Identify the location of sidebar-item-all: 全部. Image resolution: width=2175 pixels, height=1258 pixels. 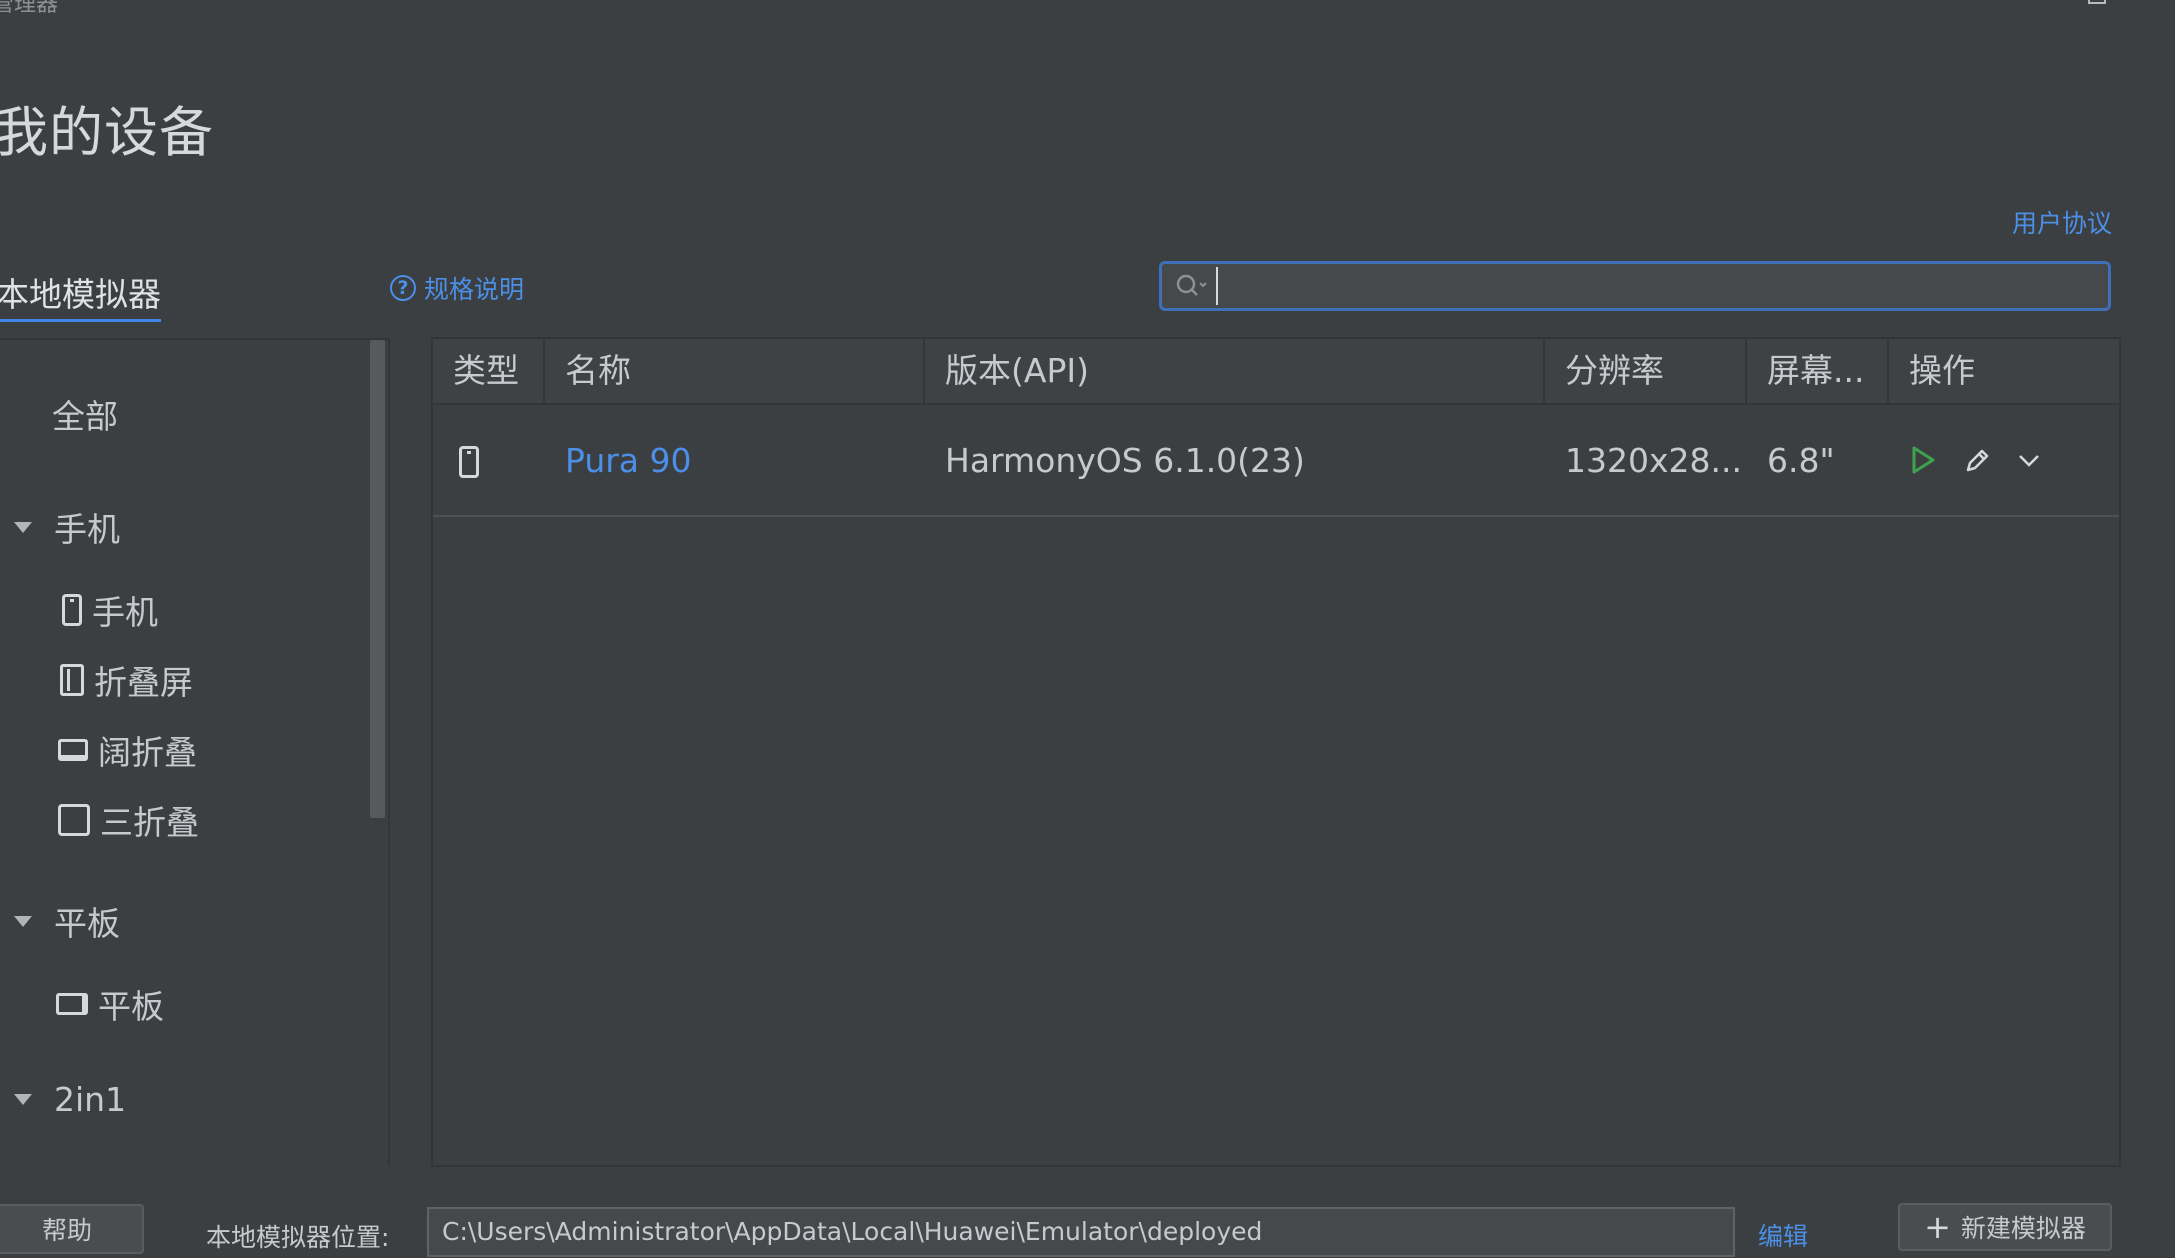
(85, 414).